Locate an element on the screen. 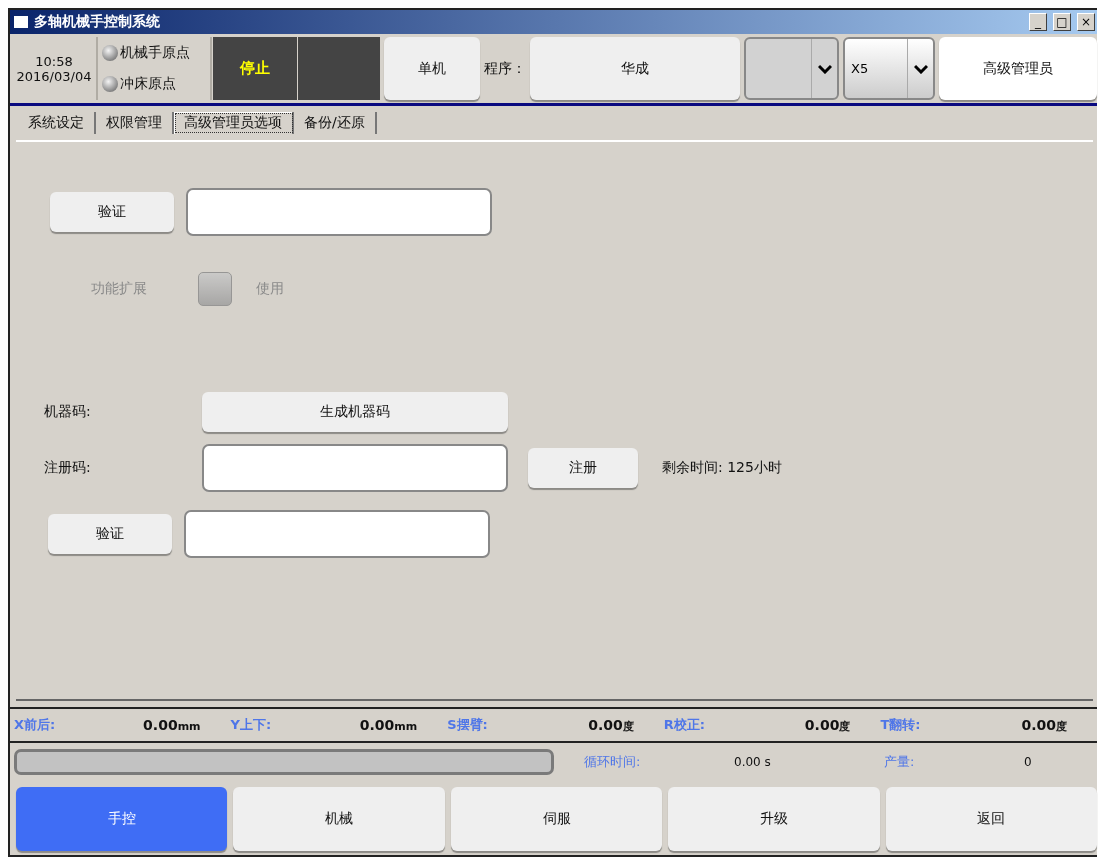 This screenshot has height=859, width=1105. output-label: 产量: is located at coordinates (900, 762).